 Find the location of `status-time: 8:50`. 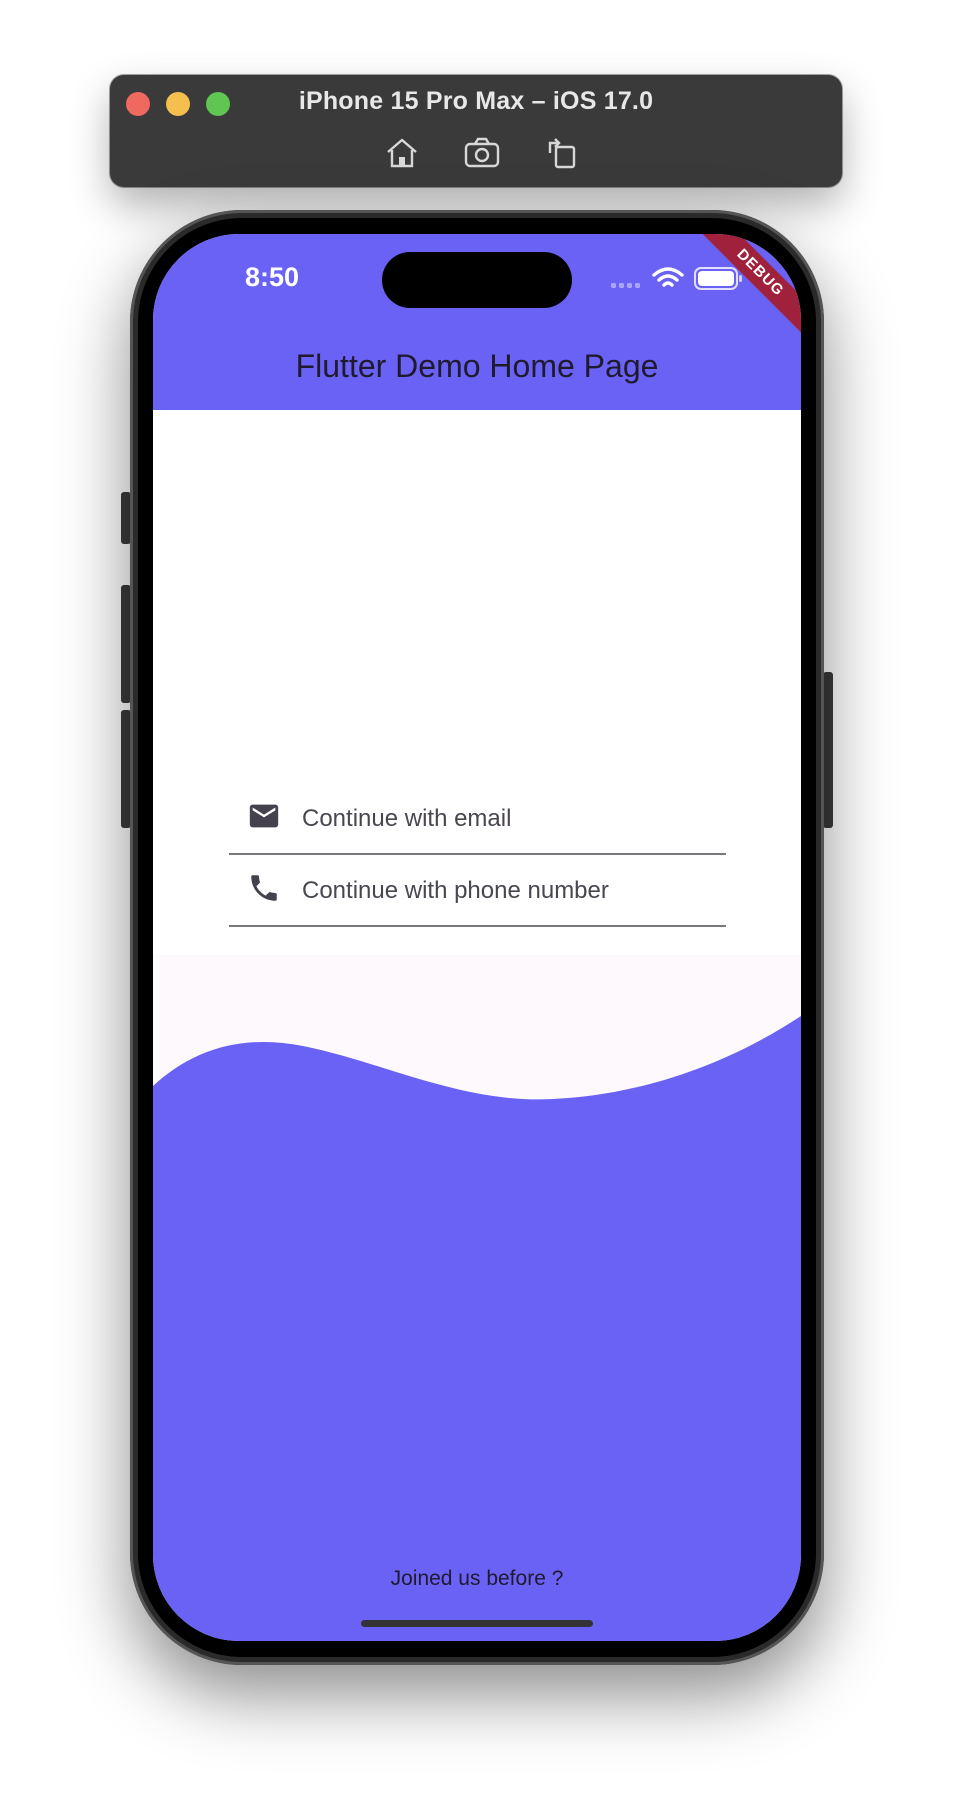

status-time: 8:50 is located at coordinates (272, 277).